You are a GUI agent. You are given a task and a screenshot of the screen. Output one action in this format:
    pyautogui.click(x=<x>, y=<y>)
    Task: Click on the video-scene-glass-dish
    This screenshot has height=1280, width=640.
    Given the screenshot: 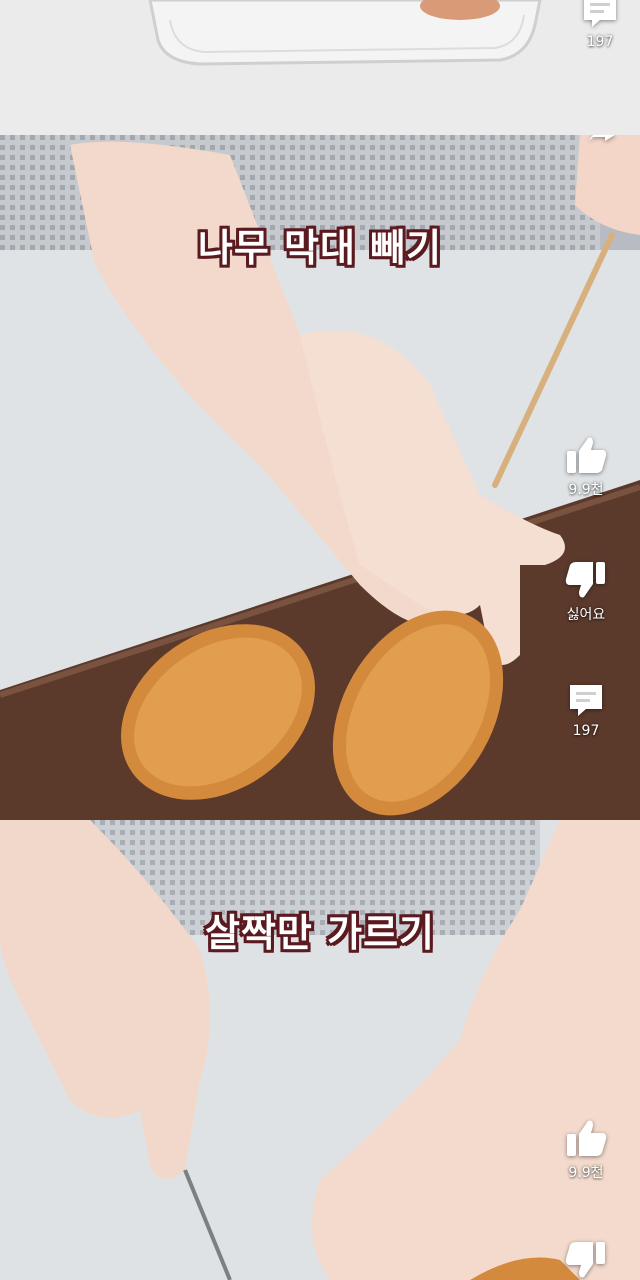 What is the action you would take?
    pyautogui.click(x=320, y=67)
    